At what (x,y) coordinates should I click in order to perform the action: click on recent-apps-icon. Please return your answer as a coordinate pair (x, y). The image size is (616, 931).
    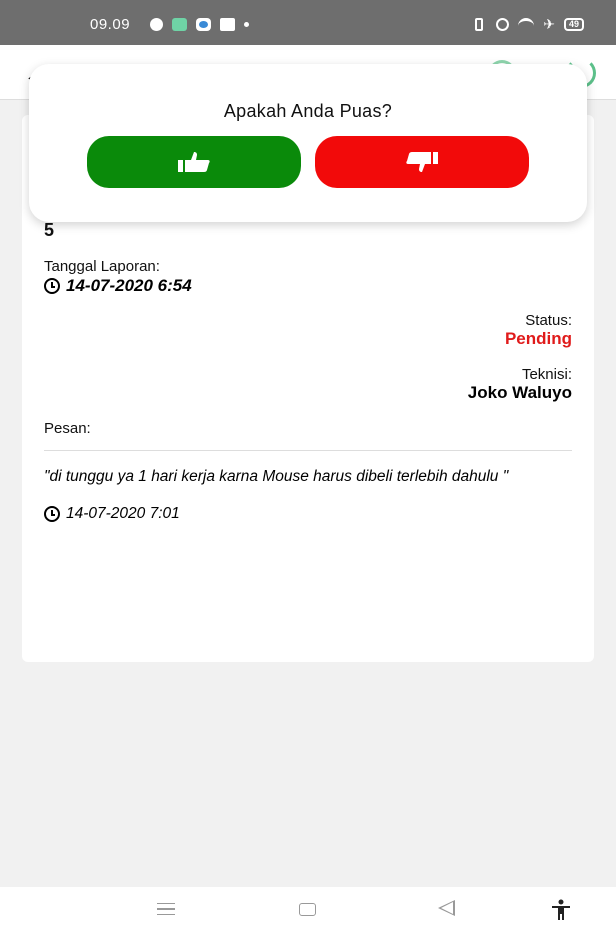
    Looking at the image, I should click on (166, 909).